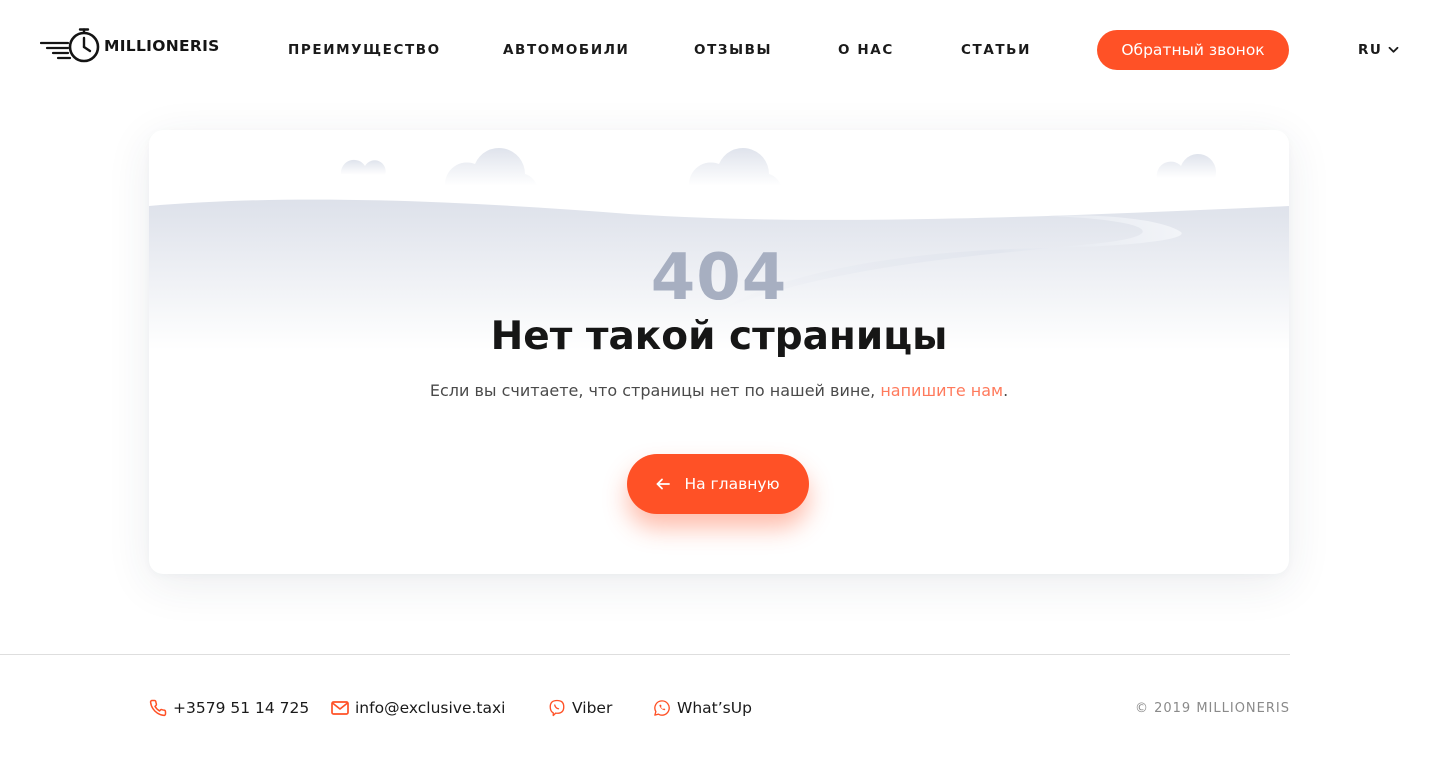 This screenshot has height=761, width=1440. I want to click on home-button-label: На главную, so click(732, 484).